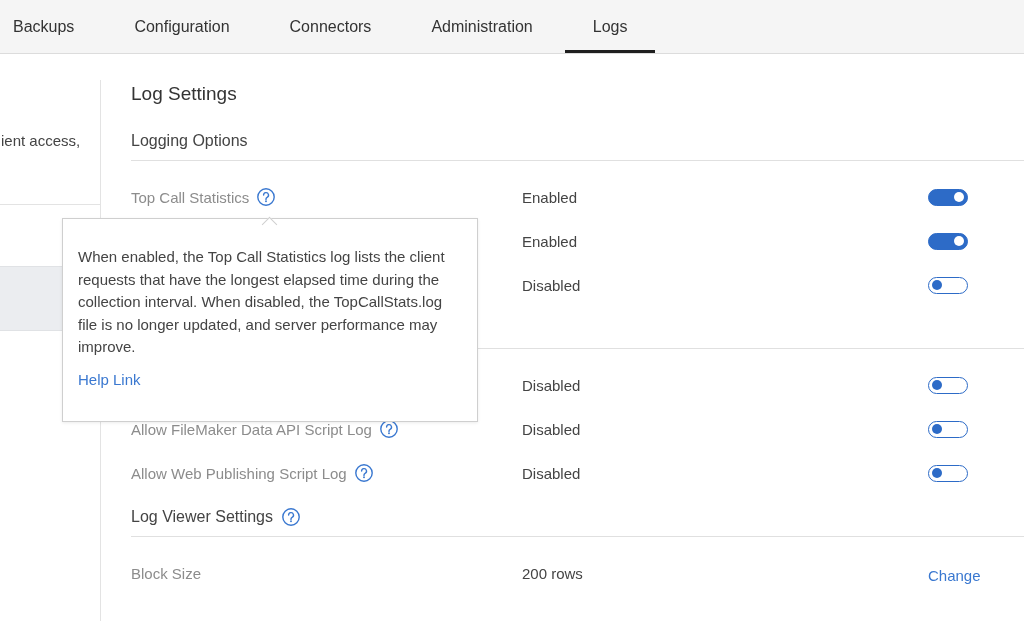 The height and width of the screenshot is (621, 1024). Describe the element at coordinates (189, 140) in the screenshot. I see `section-heading: Logging Options` at that location.